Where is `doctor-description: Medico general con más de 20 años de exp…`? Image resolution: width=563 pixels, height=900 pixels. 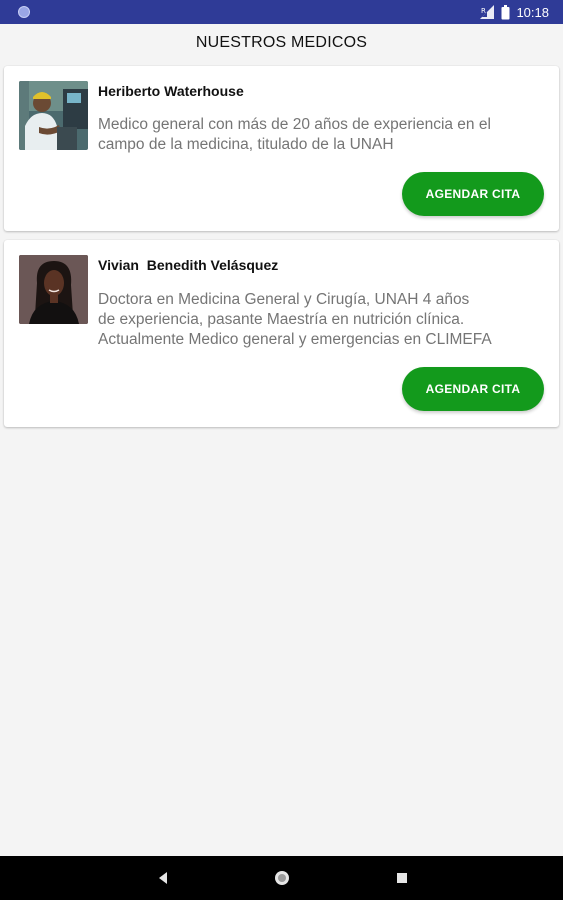 doctor-description: Medico general con más de 20 años de exp… is located at coordinates (318, 135).